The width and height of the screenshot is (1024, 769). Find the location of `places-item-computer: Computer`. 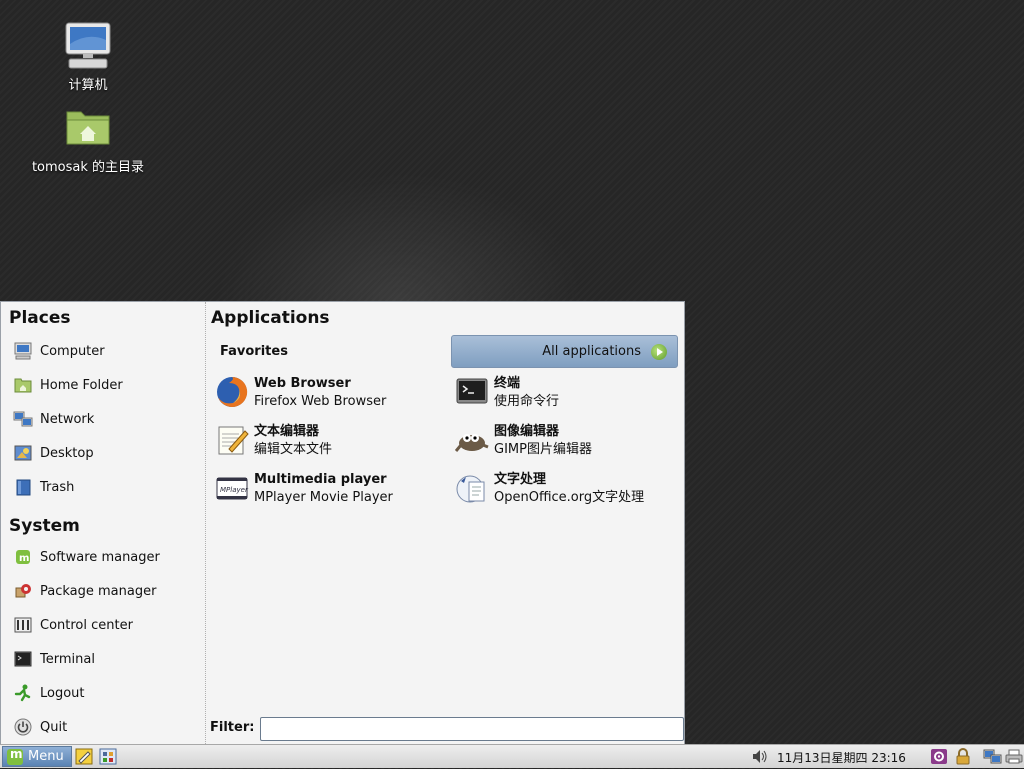

places-item-computer: Computer is located at coordinates (59, 351).